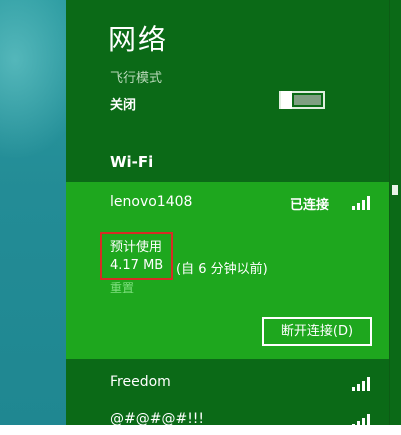 The height and width of the screenshot is (435, 401). I want to click on reset-usage-link: 重置, so click(122, 287).